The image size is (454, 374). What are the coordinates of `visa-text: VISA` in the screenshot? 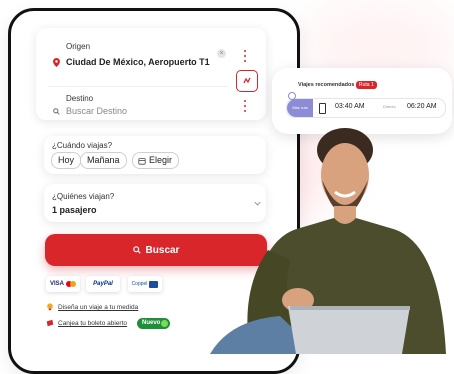 It's located at (56, 284).